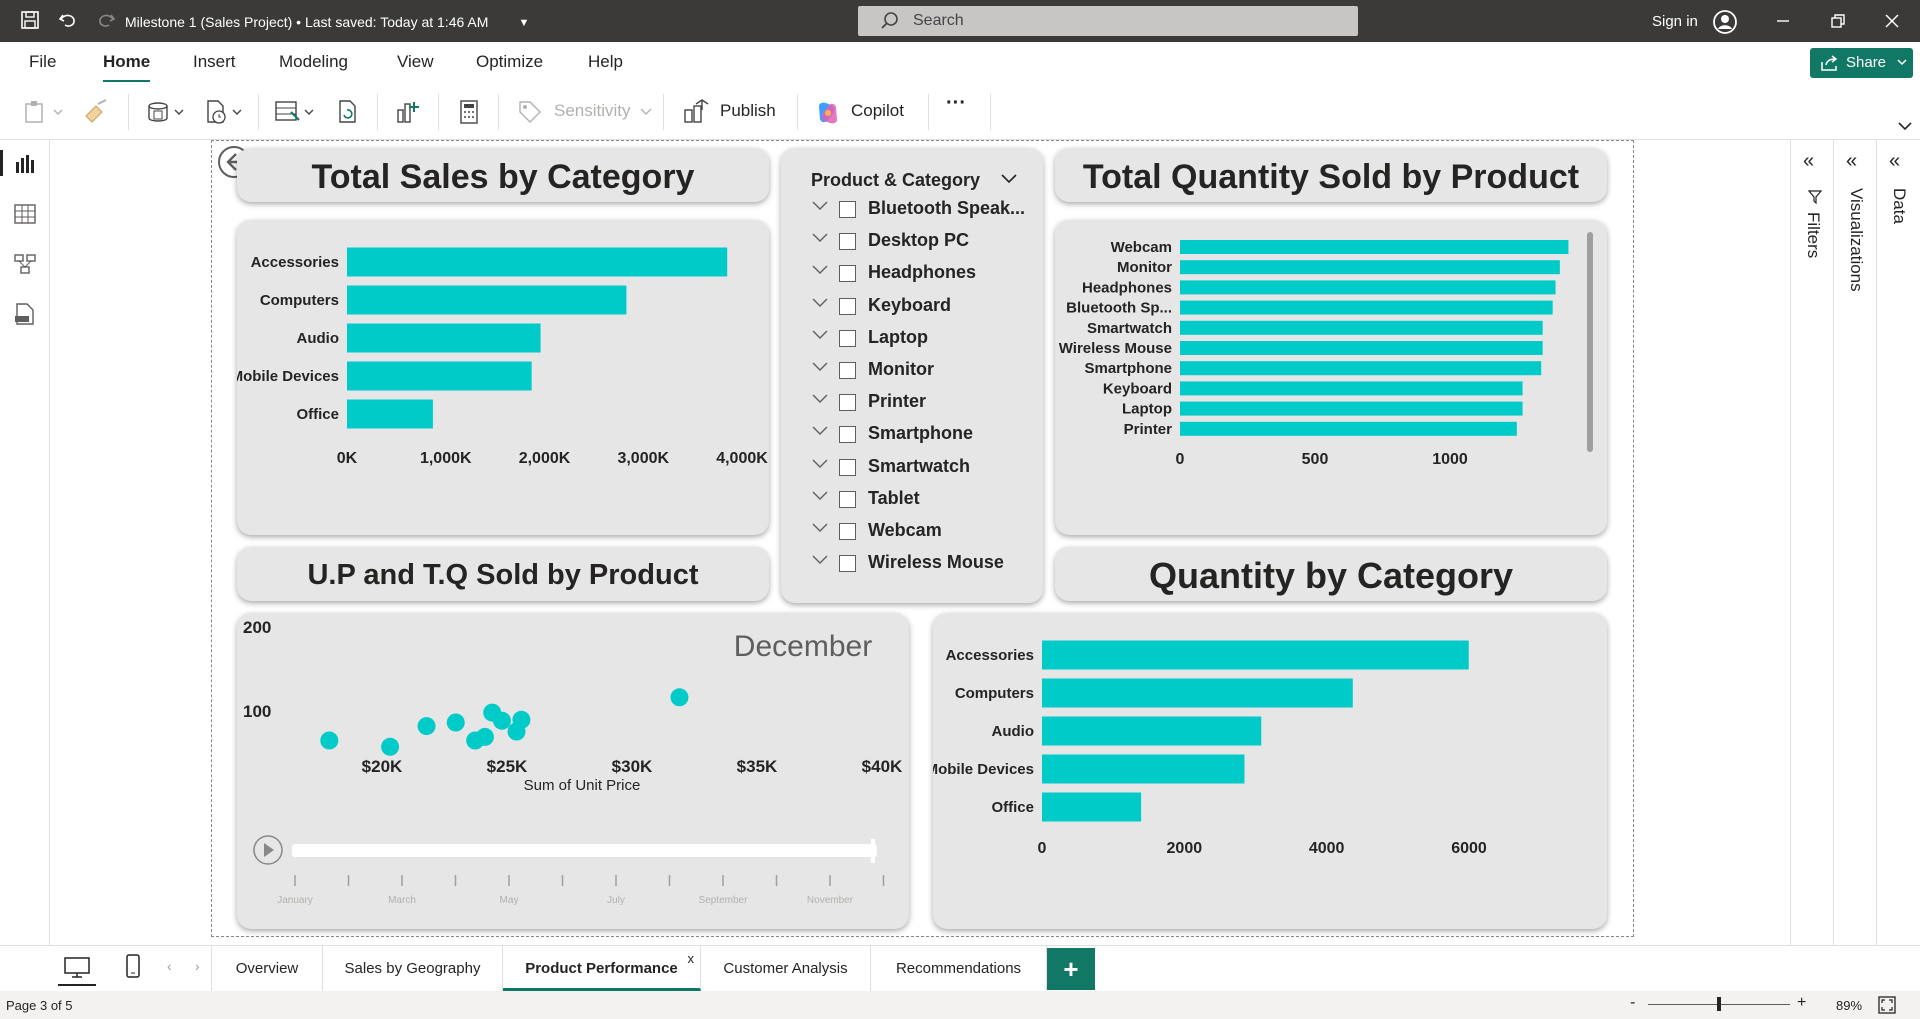 The image size is (1920, 1019). I want to click on share-icon, so click(1829, 63).